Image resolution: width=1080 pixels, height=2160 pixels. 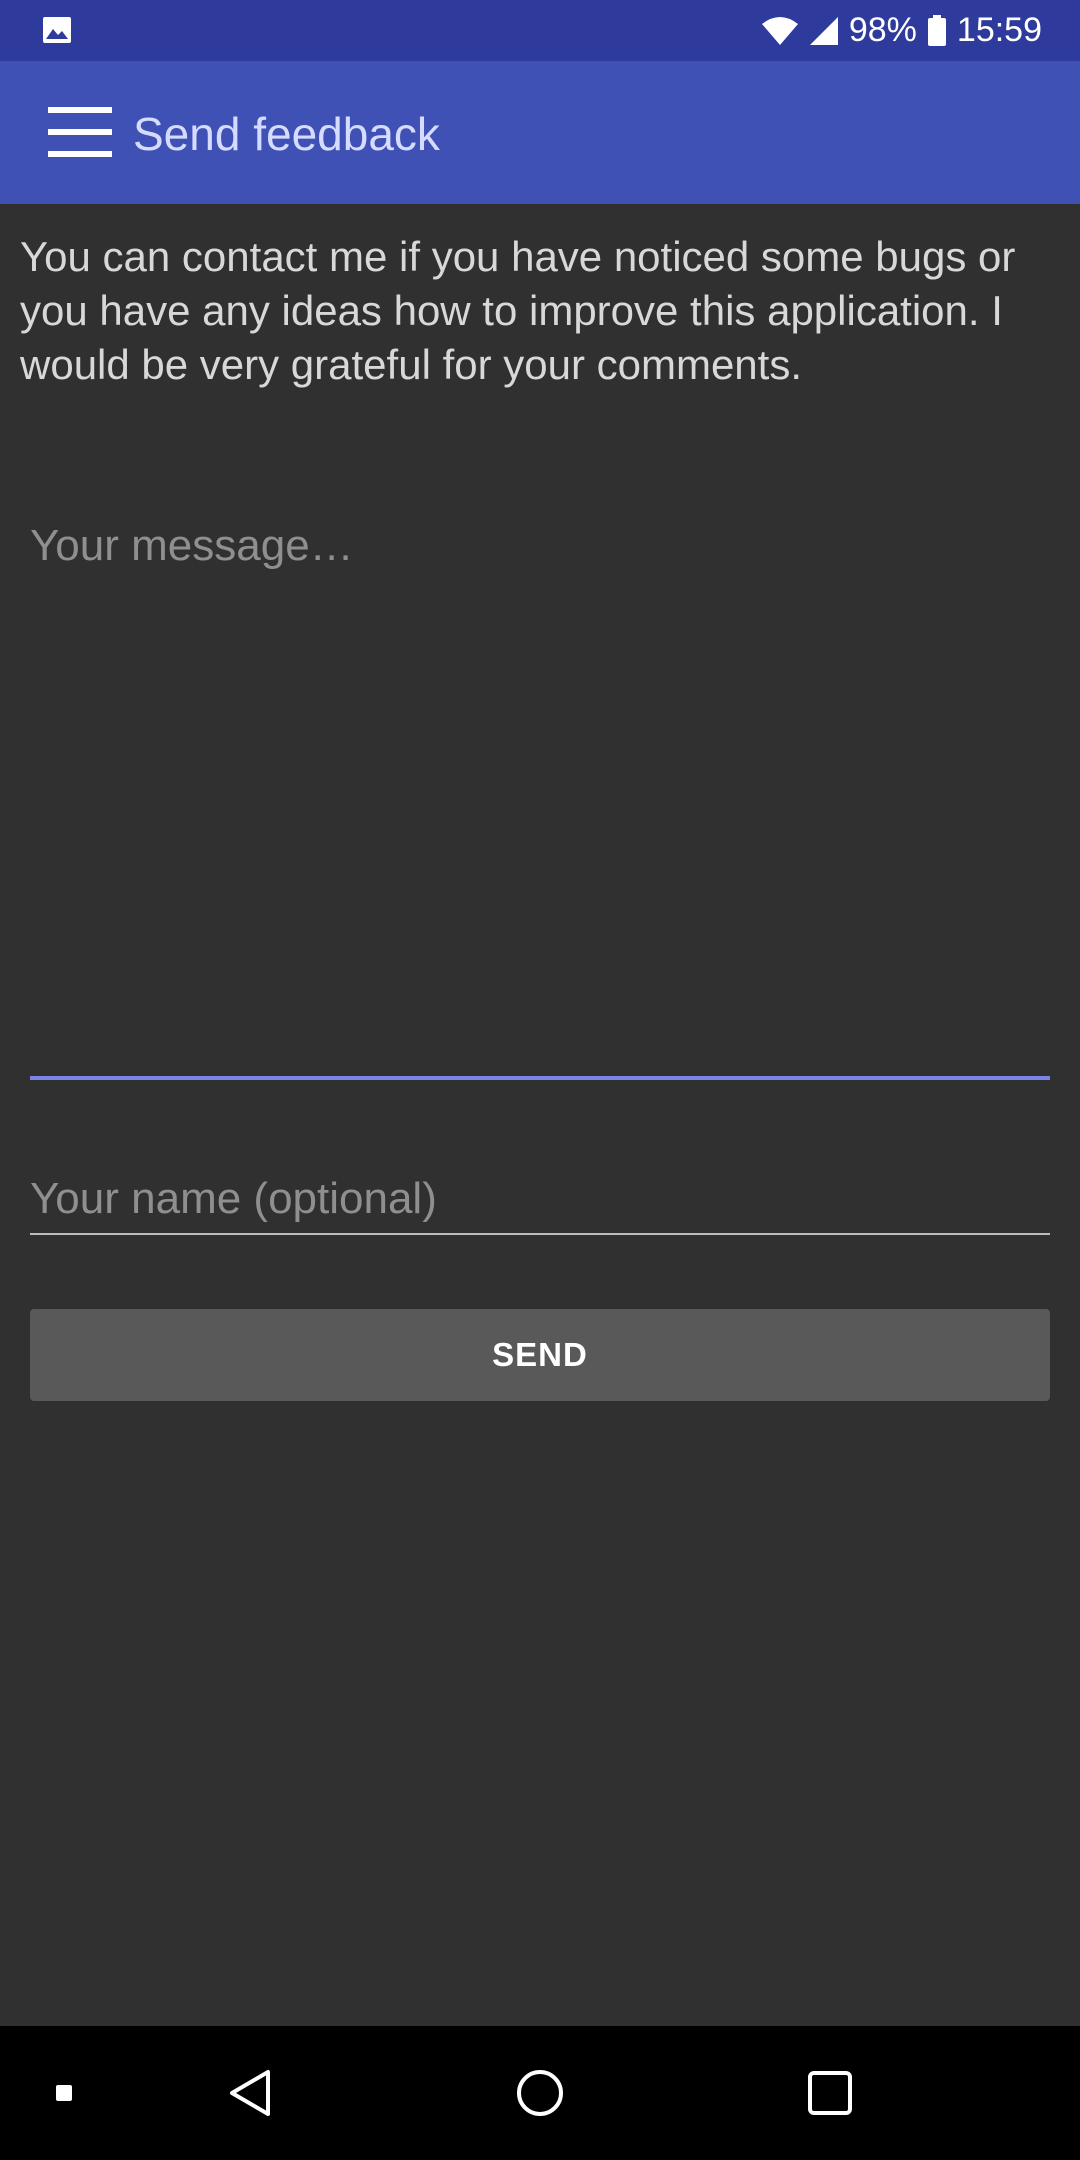 What do you see at coordinates (830, 2093) in the screenshot?
I see `recents-icon` at bounding box center [830, 2093].